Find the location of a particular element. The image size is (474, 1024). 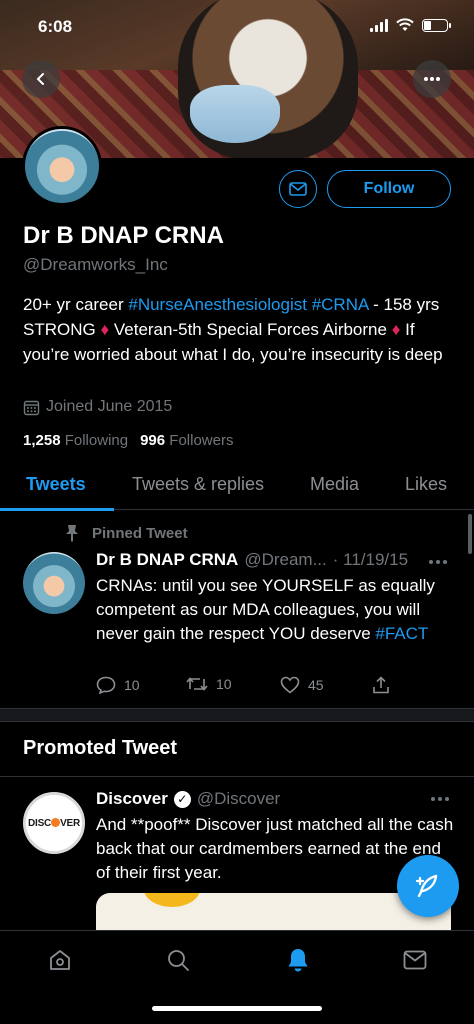

notifications-icon is located at coordinates (298, 960).